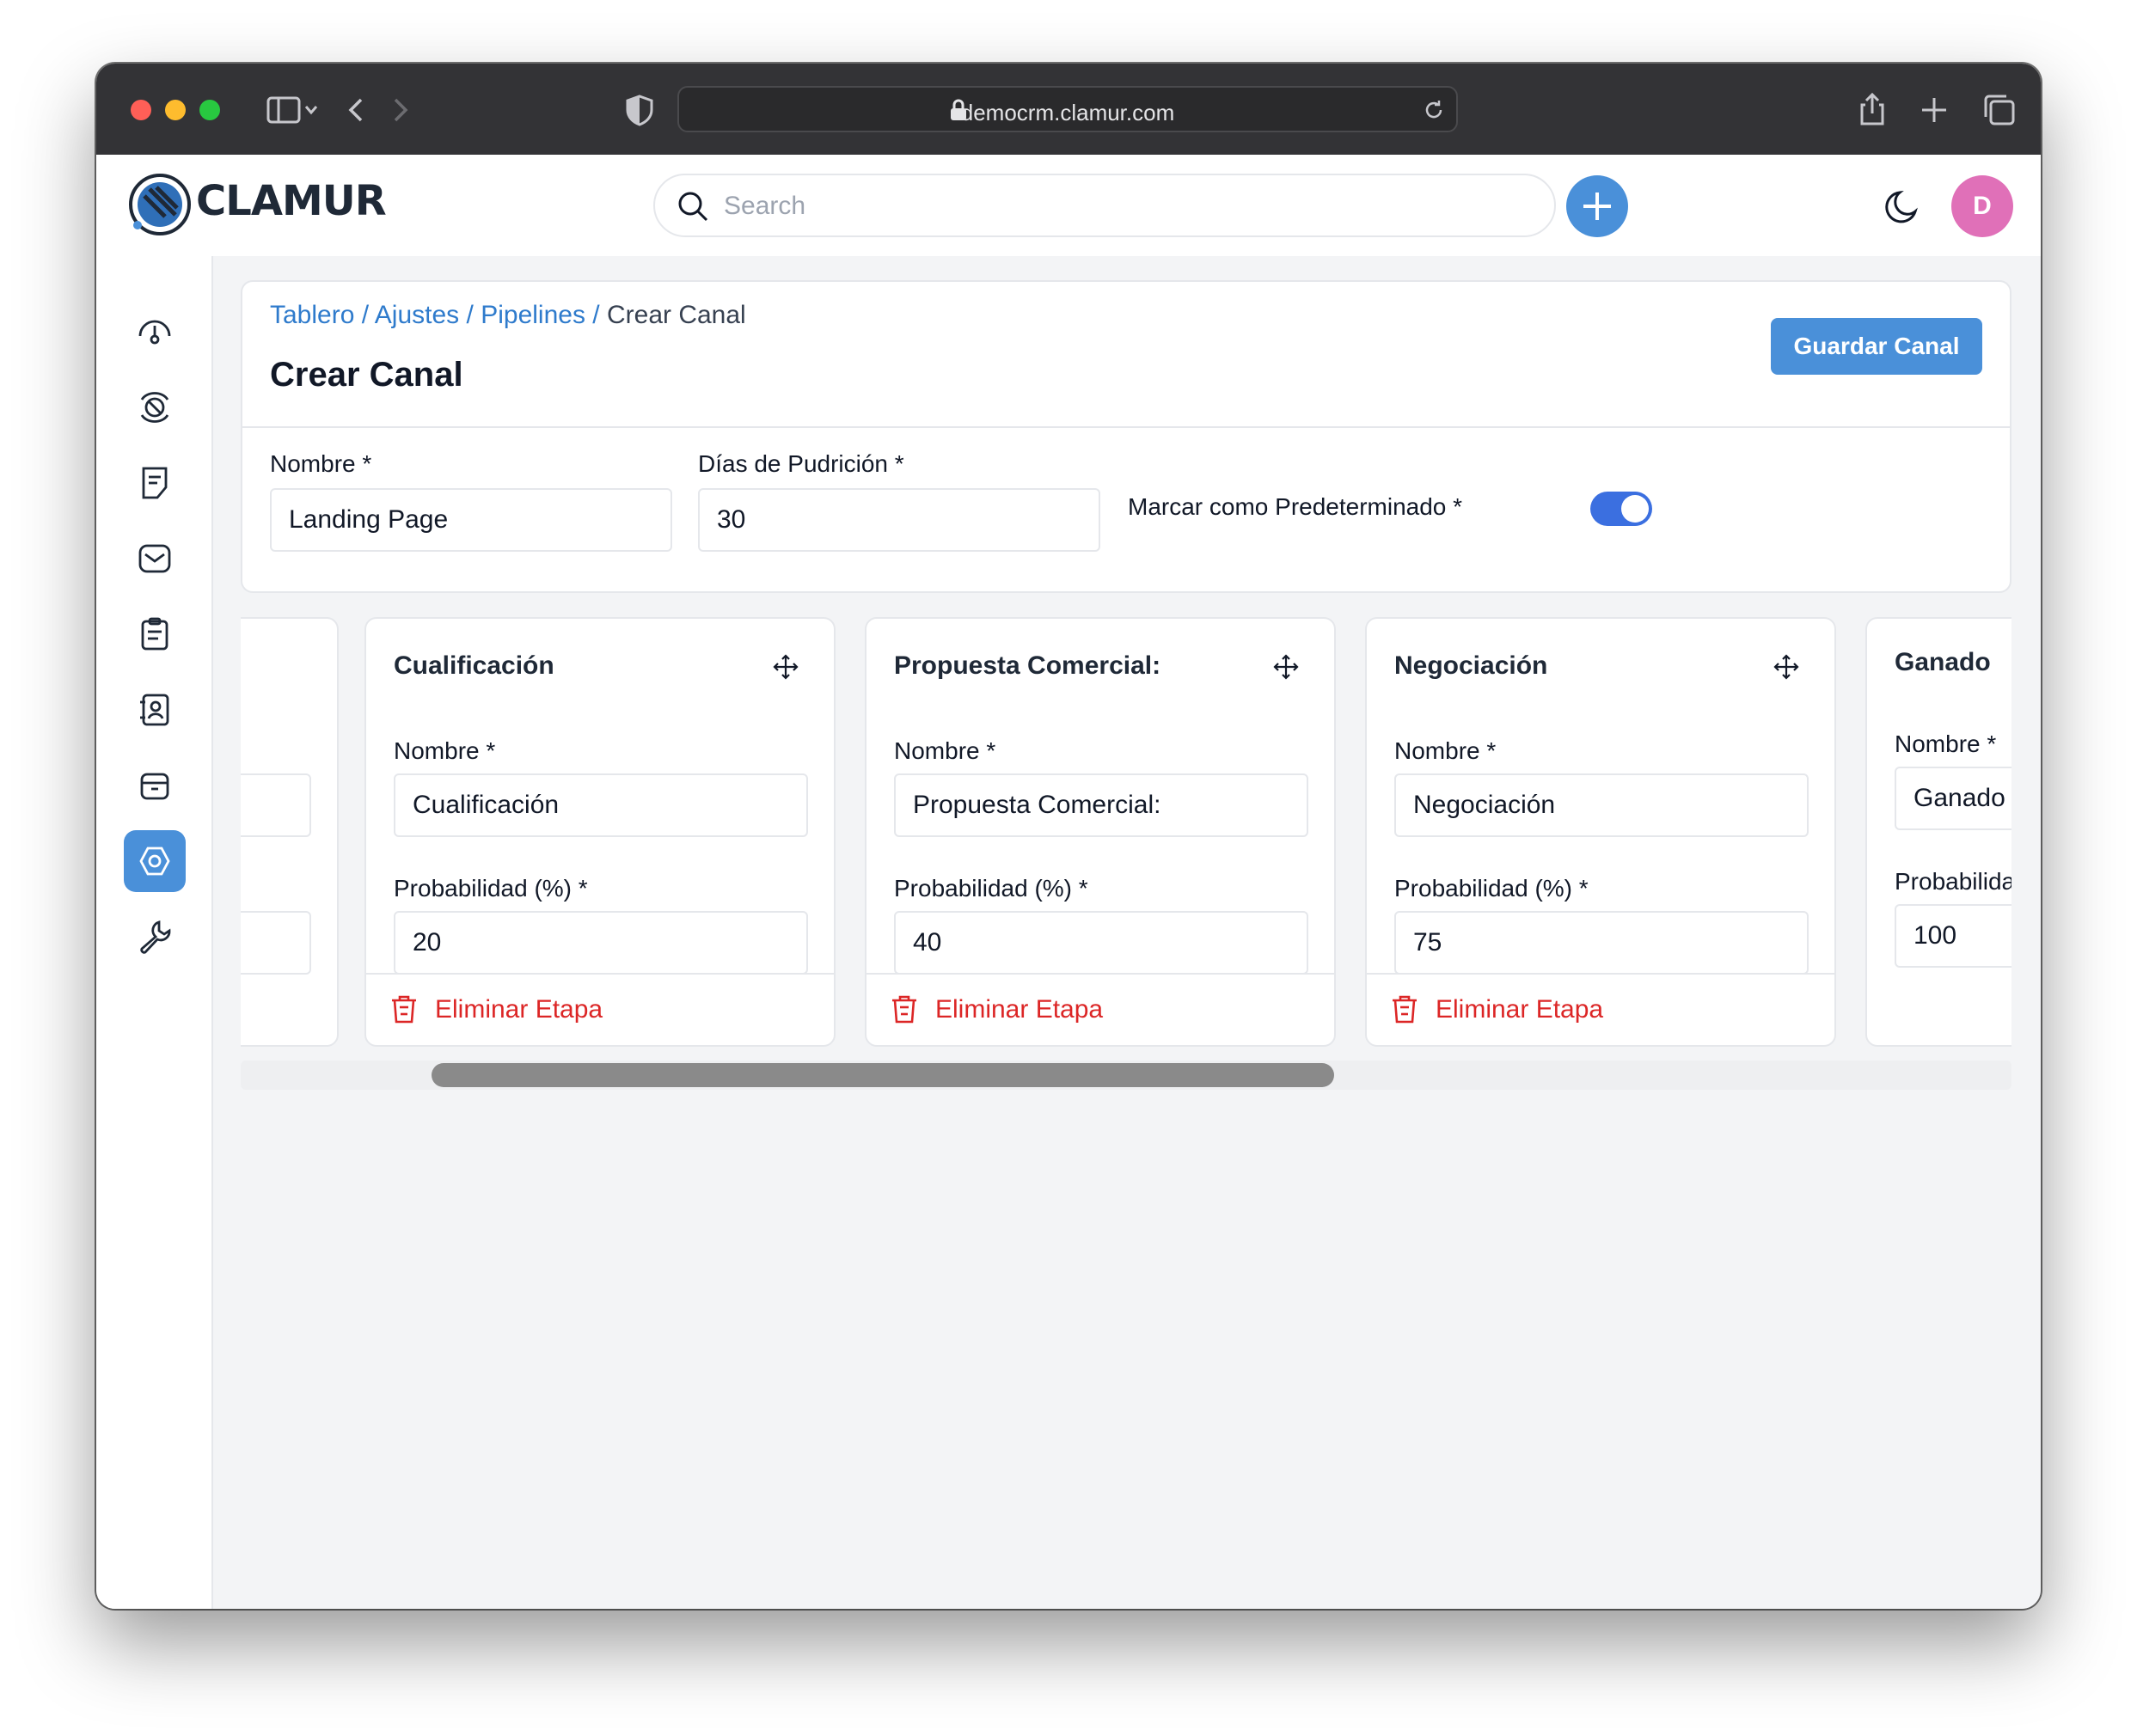  I want to click on chevron-down-icon, so click(311, 110).